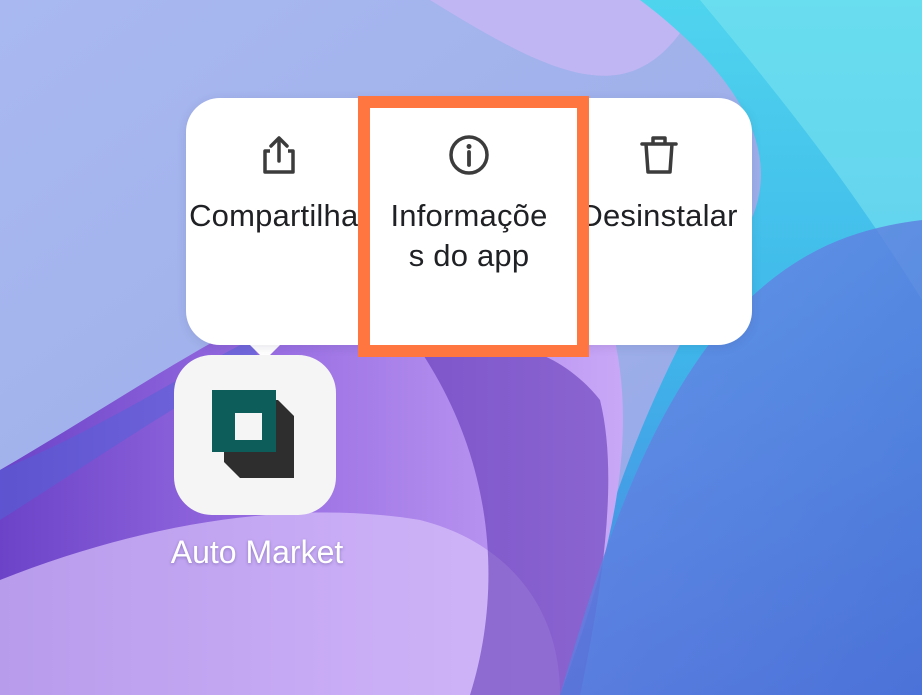  I want to click on menu-item-share: Compartilhar, so click(279, 221).